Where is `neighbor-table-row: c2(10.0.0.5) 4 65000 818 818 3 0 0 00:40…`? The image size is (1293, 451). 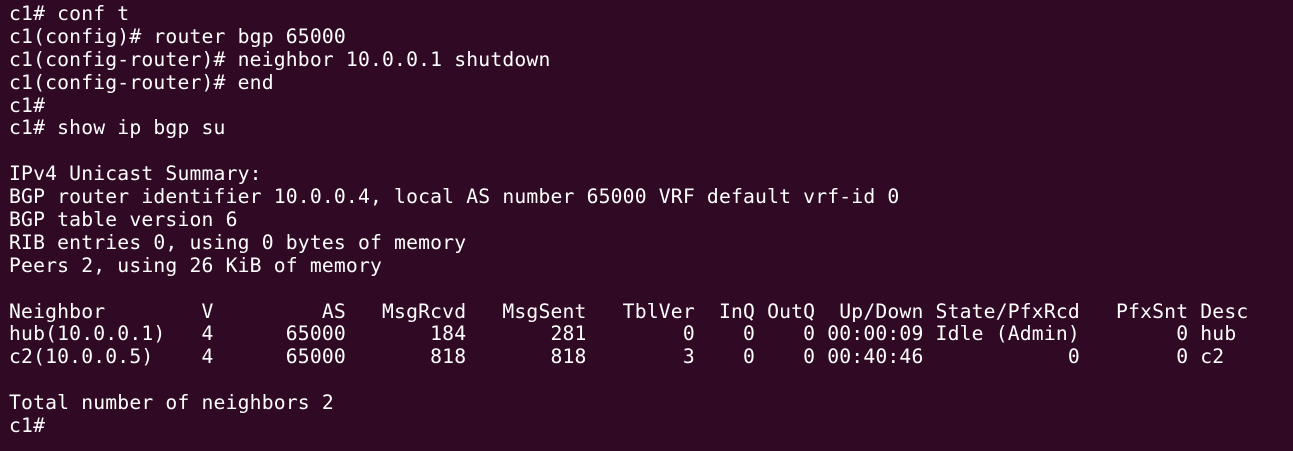
neighbor-table-row: c2(10.0.0.5) 4 65000 818 818 3 0 0 00:40… is located at coordinates (617, 357).